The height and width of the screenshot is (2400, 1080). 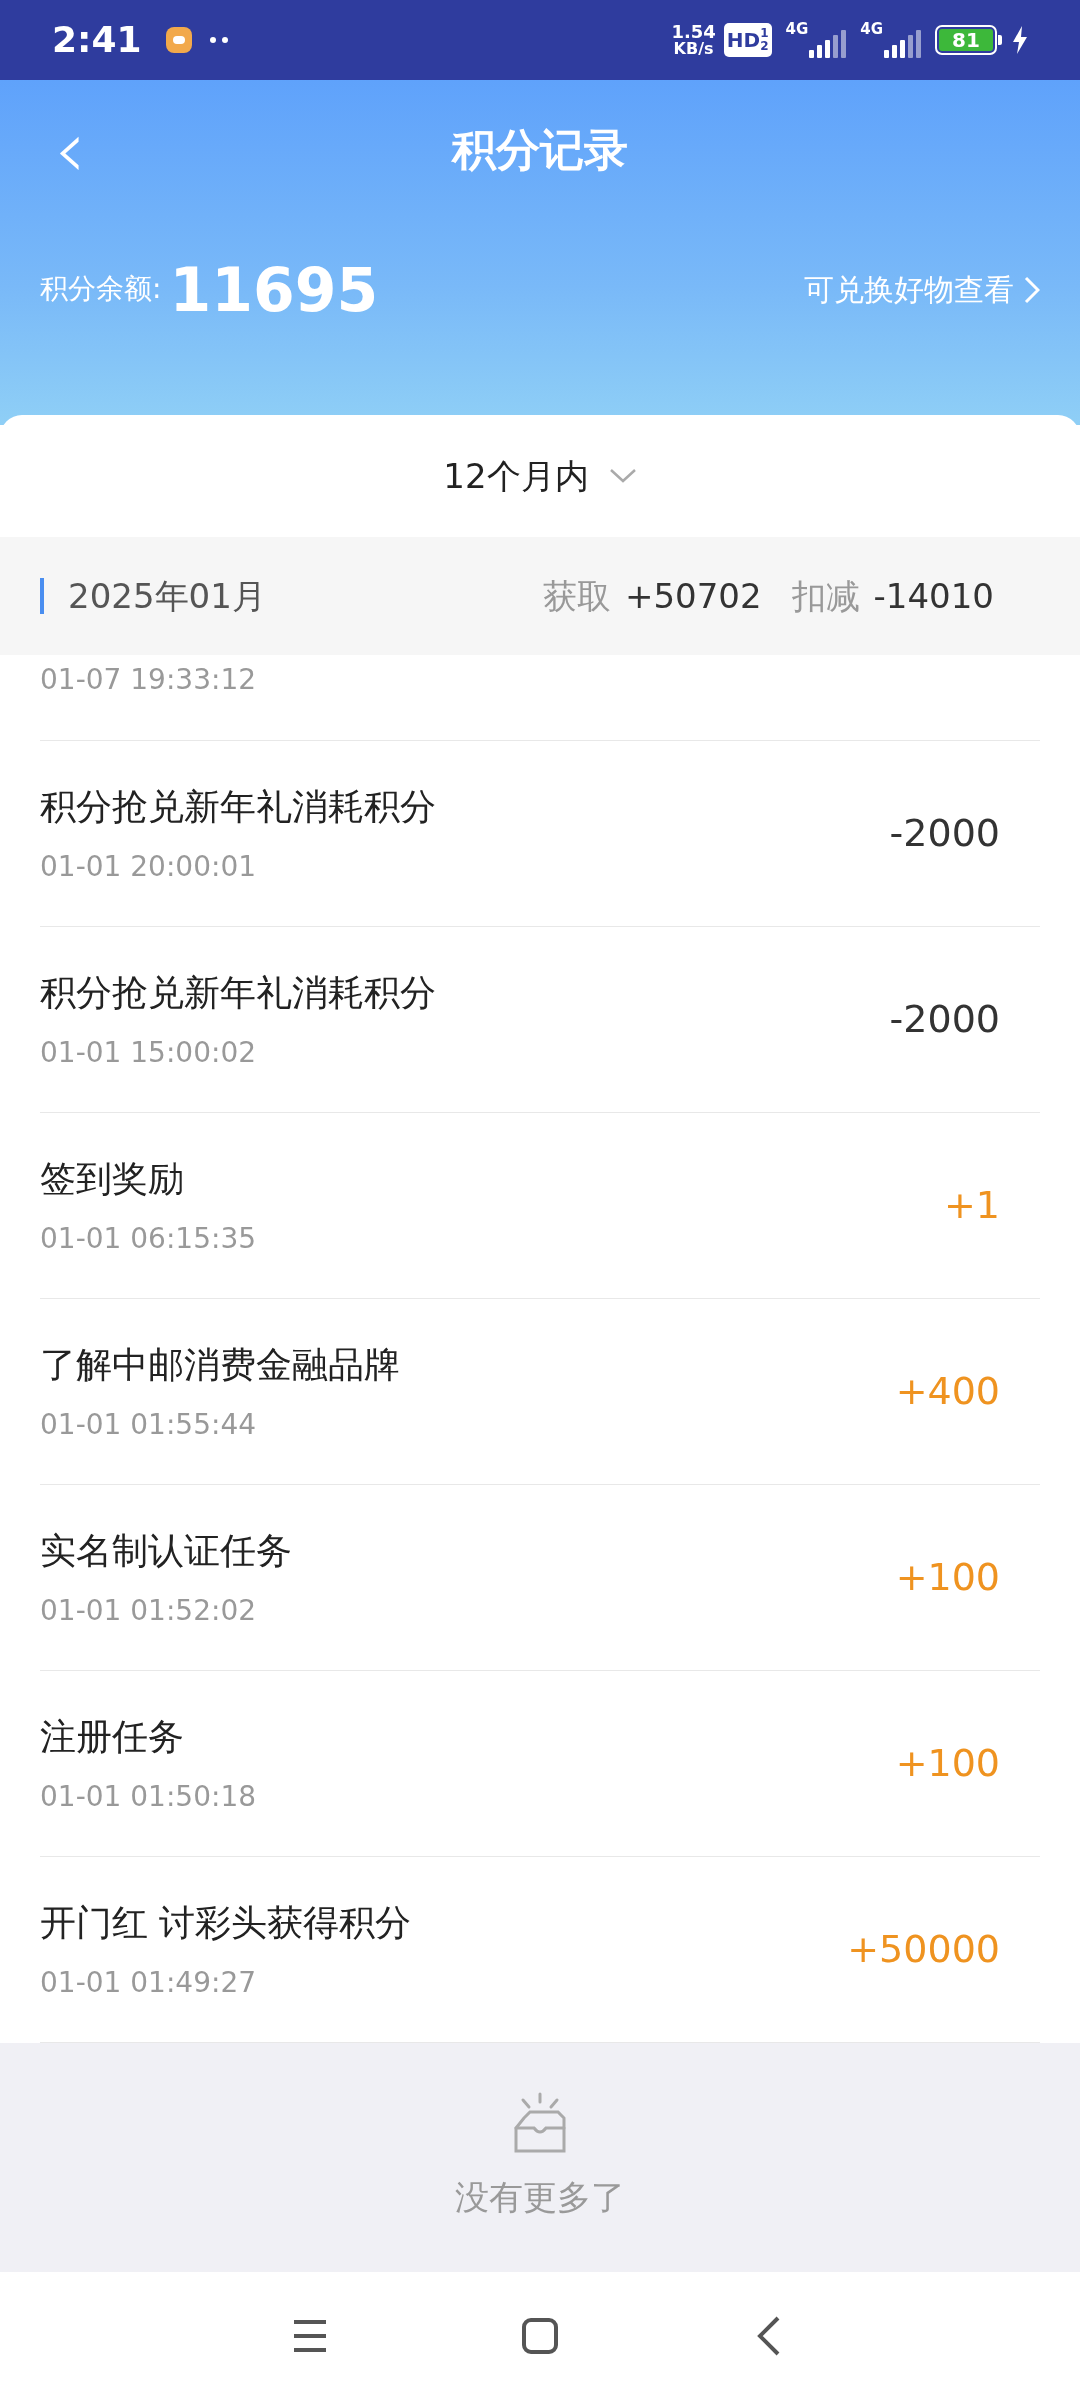 I want to click on no-more-text: 没有更多了, so click(x=540, y=2197).